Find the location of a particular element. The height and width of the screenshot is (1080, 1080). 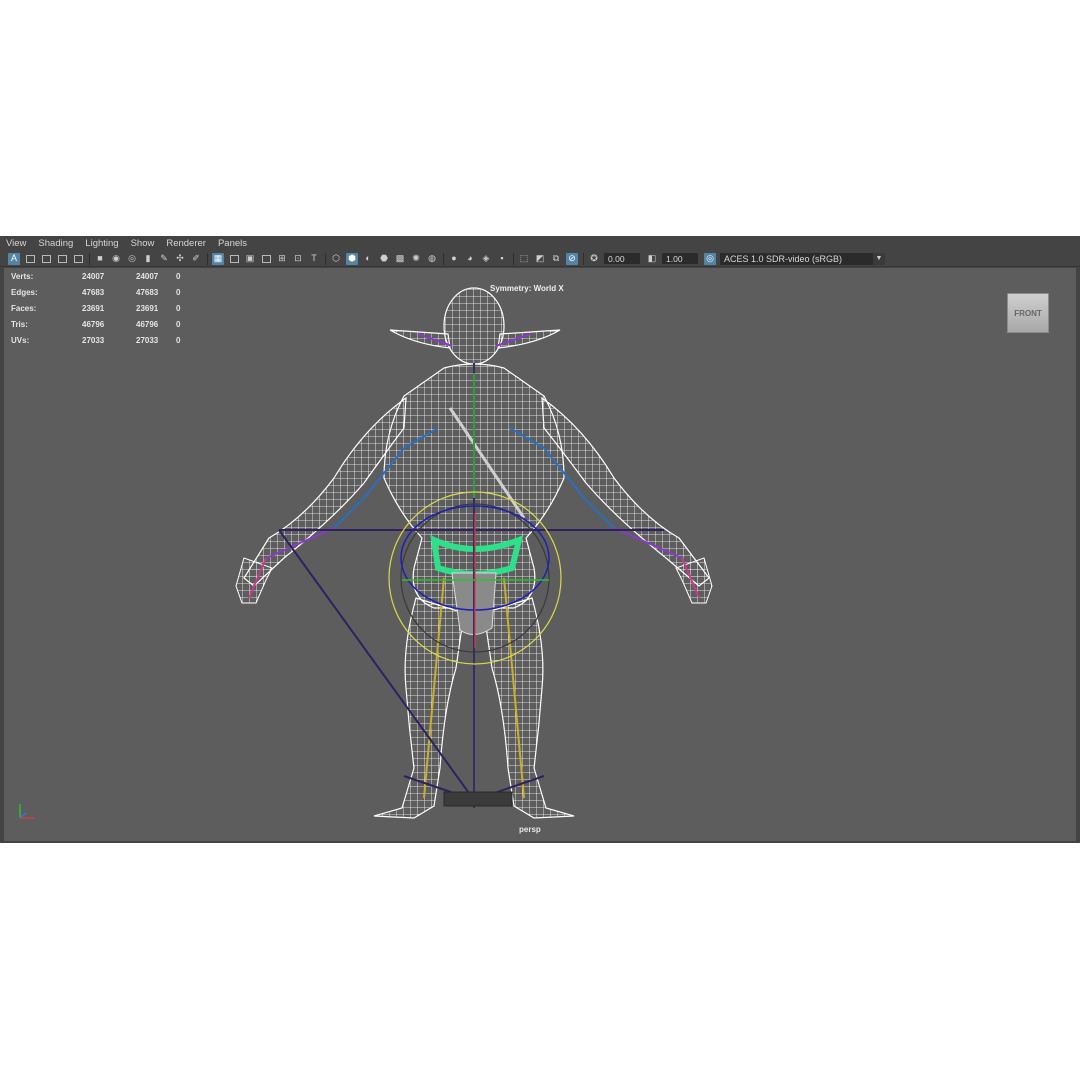

track-camera-icon: ◎ is located at coordinates (132, 259).